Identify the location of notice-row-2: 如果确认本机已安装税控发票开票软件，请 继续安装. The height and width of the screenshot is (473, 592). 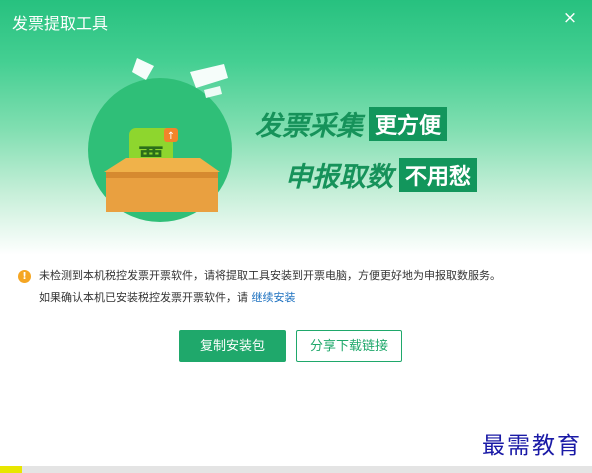
(259, 298).